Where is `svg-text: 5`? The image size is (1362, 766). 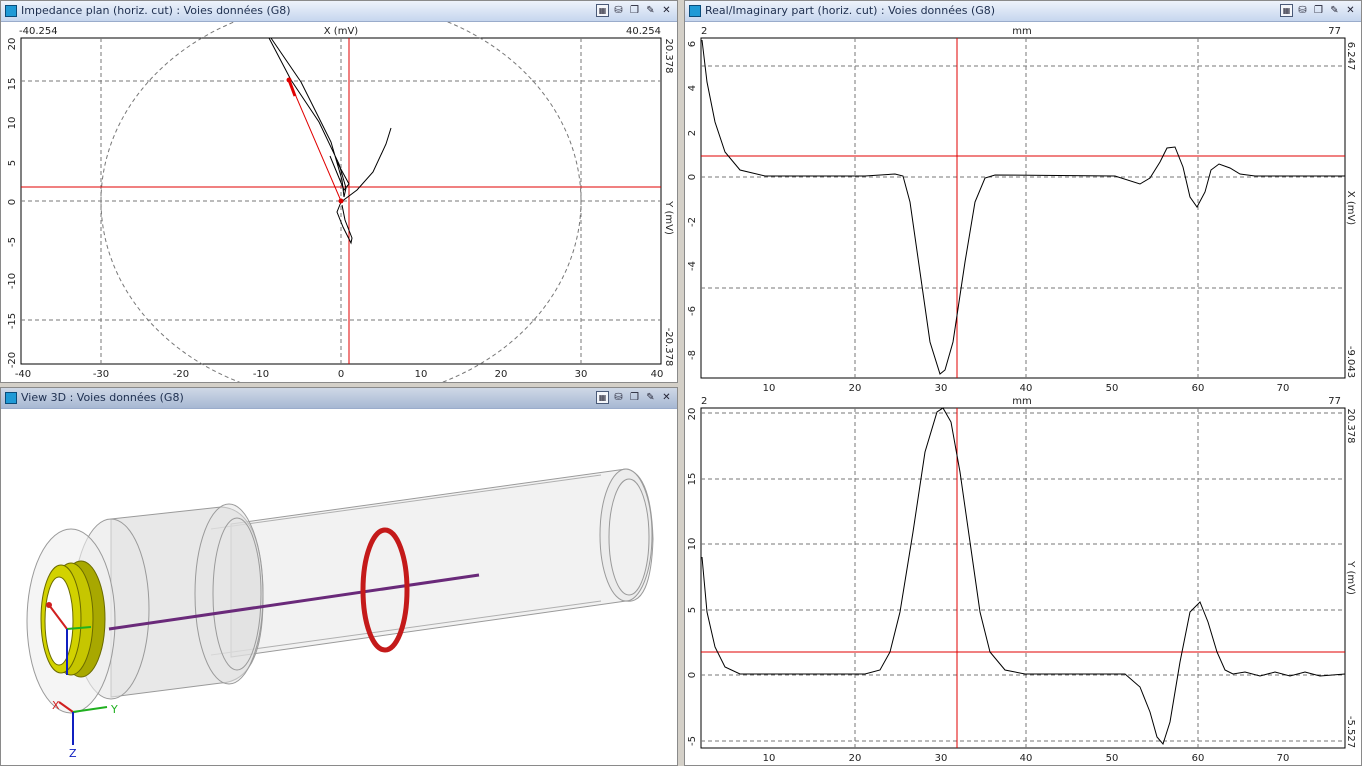
svg-text: 5 is located at coordinates (692, 610).